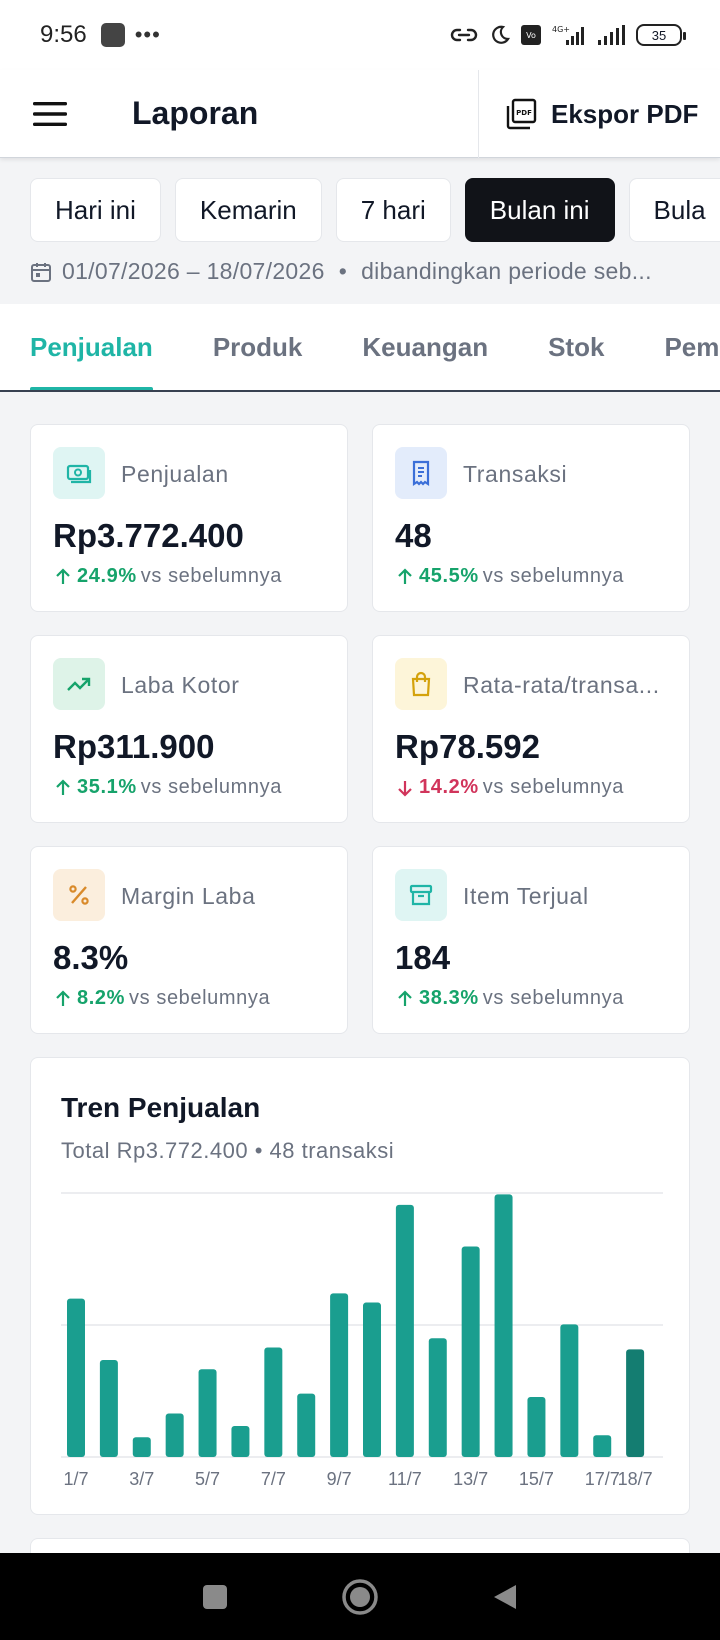 The height and width of the screenshot is (1640, 720). I want to click on volte-icon: Vo, so click(531, 35).